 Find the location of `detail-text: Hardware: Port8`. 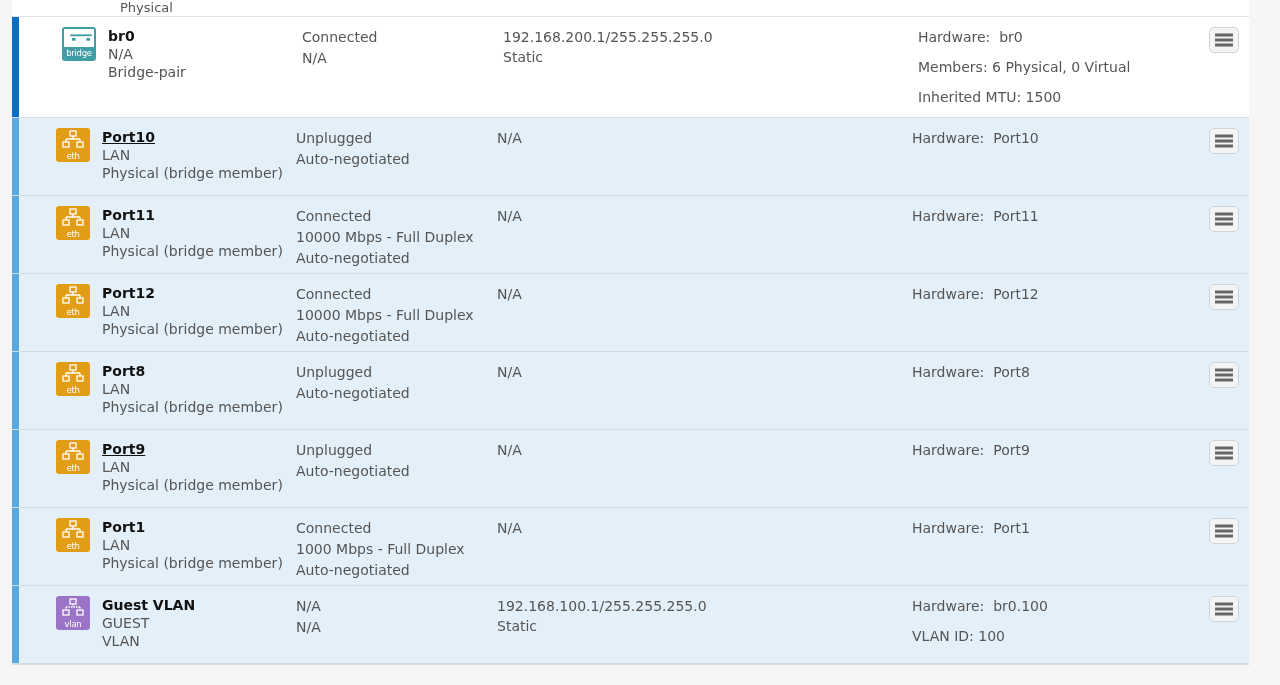

detail-text: Hardware: Port8 is located at coordinates (971, 372).